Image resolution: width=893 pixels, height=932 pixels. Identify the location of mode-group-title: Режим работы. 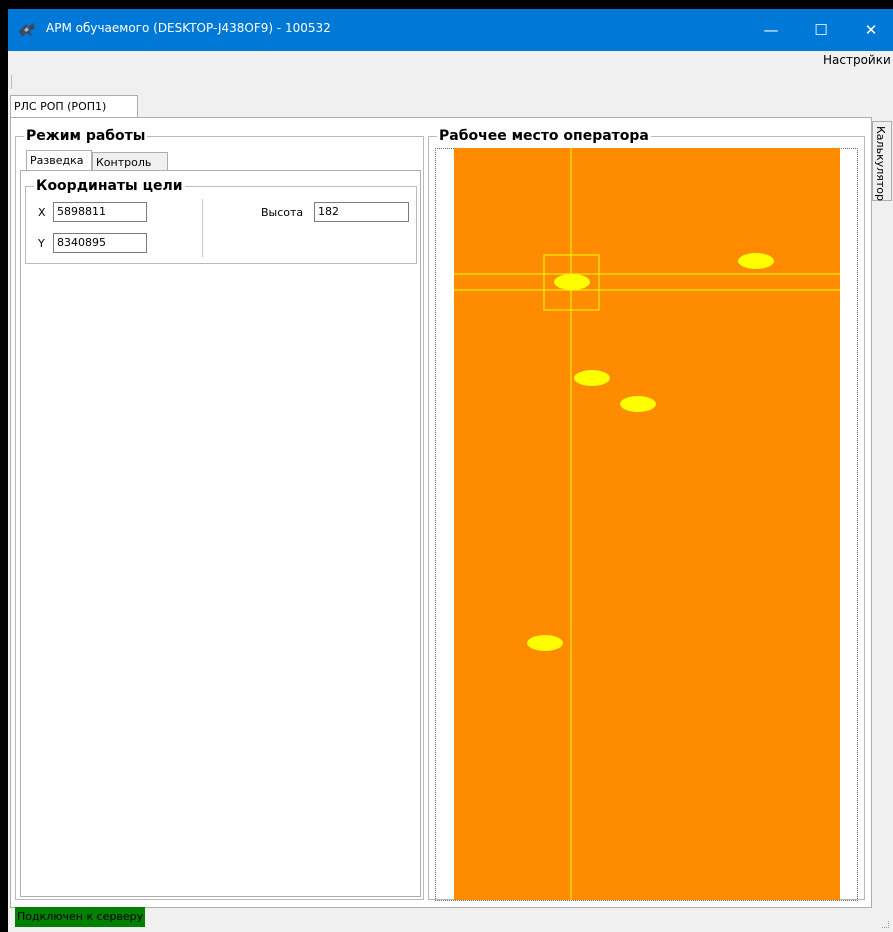
(86, 136).